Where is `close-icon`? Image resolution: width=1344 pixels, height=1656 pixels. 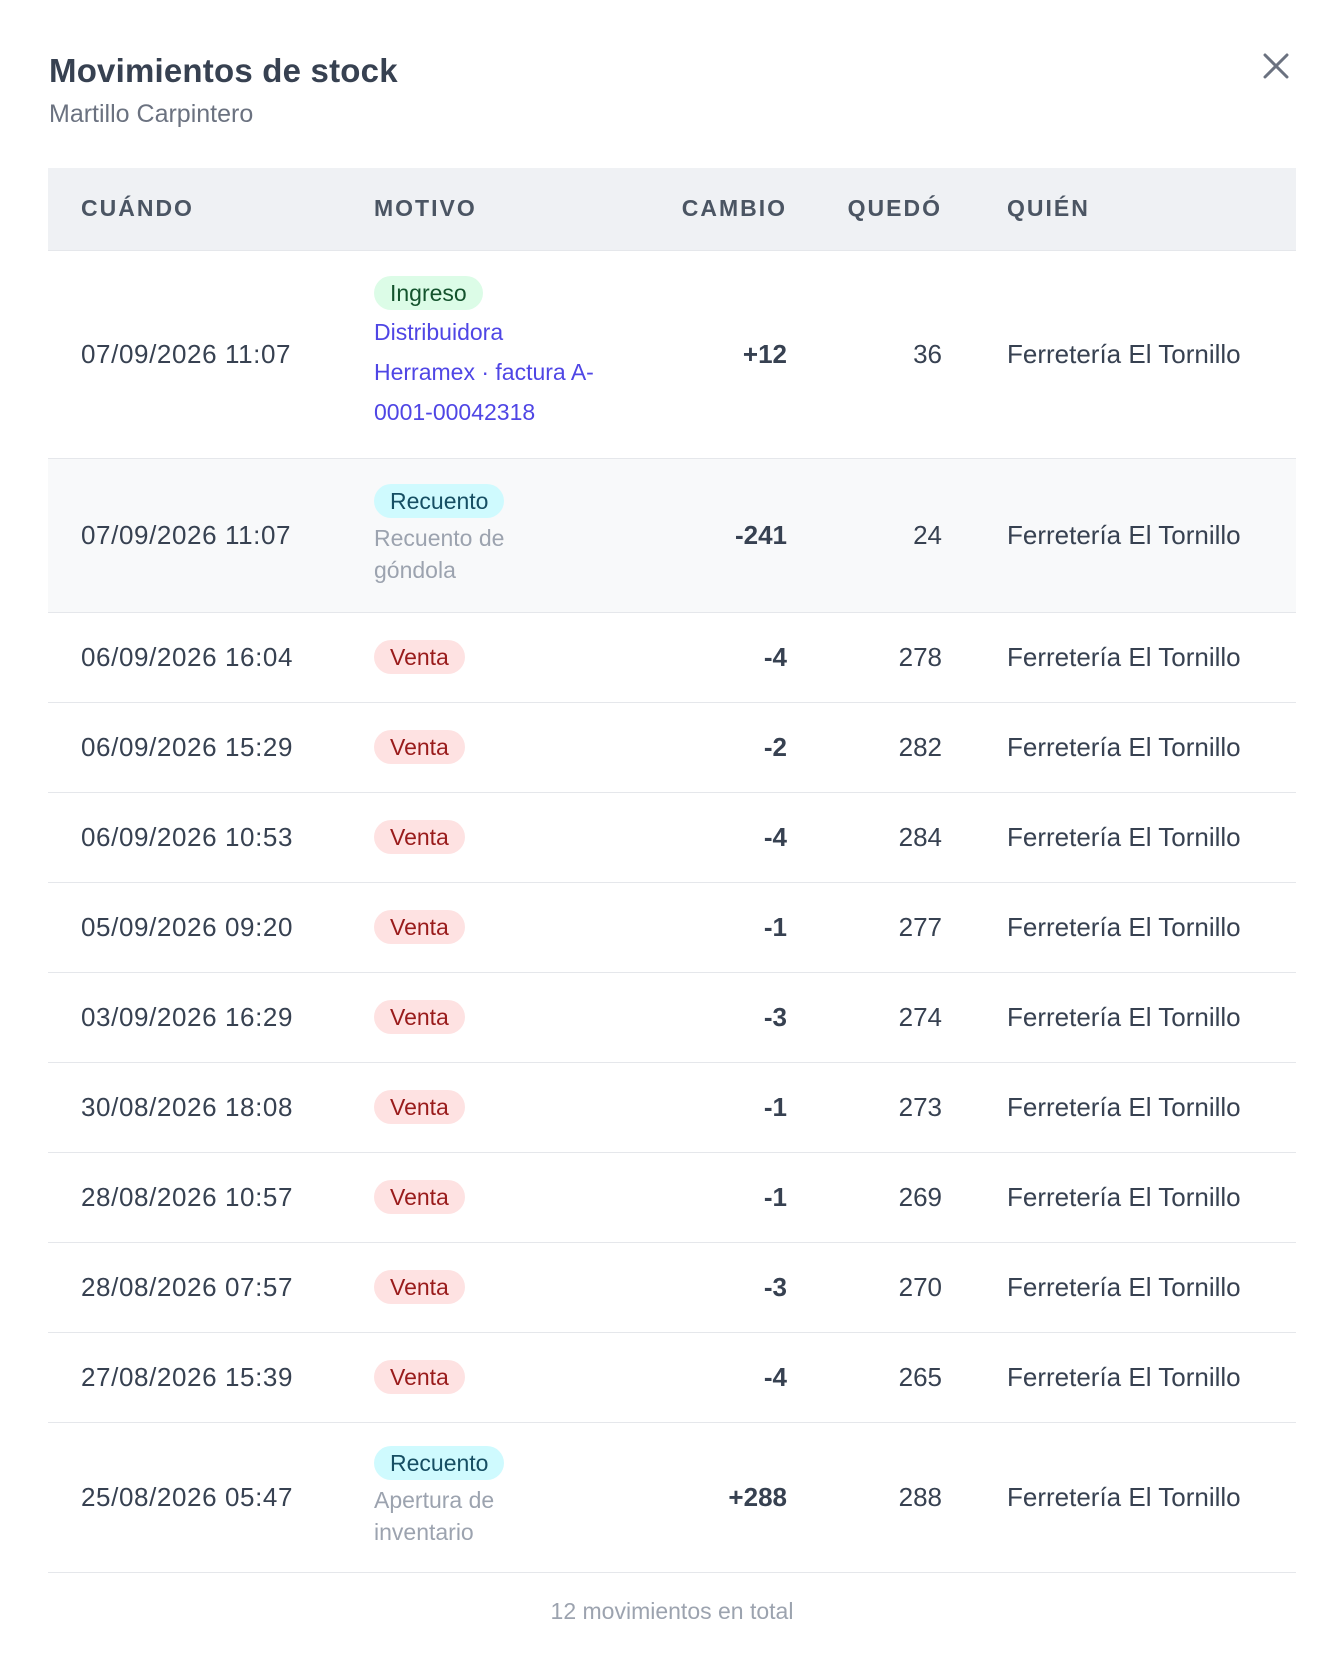
close-icon is located at coordinates (1276, 66).